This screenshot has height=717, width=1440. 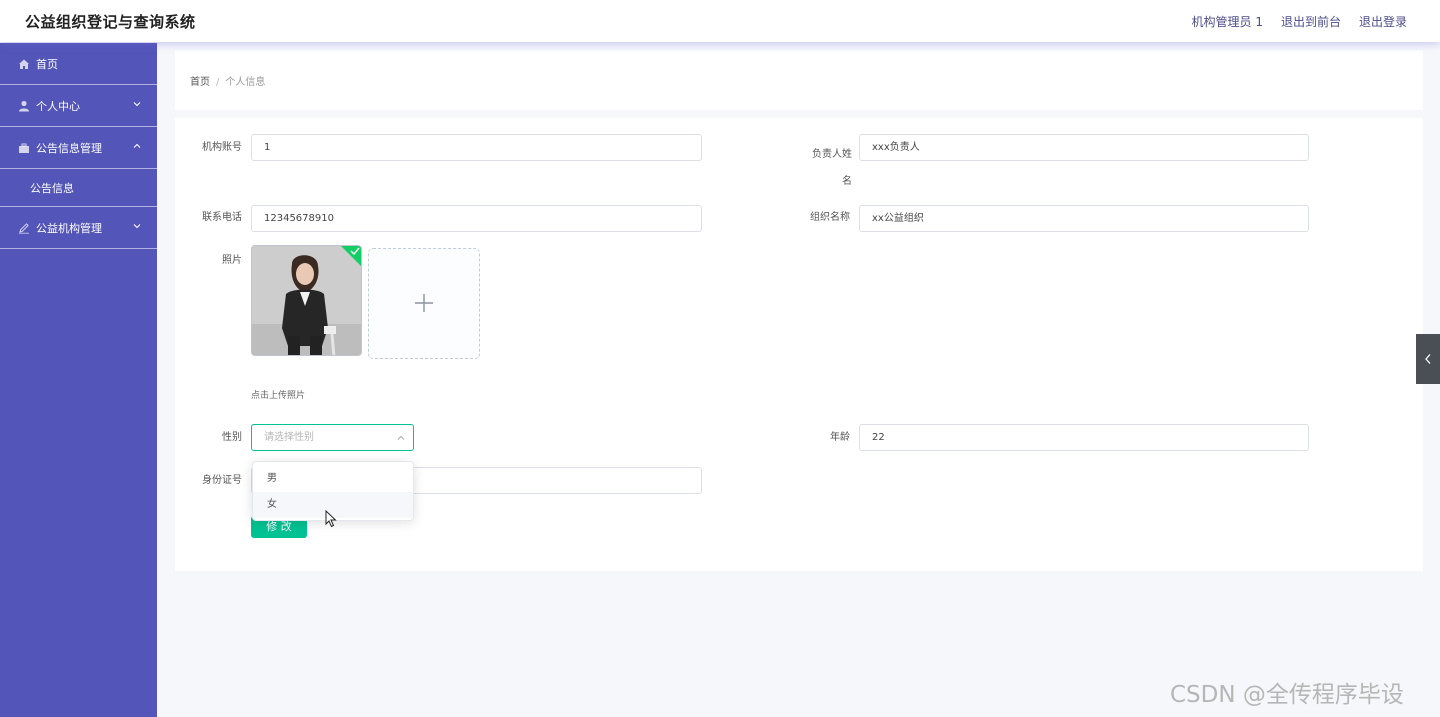 I want to click on sidebar-item-org-management: 公益机构管理, so click(x=78, y=228).